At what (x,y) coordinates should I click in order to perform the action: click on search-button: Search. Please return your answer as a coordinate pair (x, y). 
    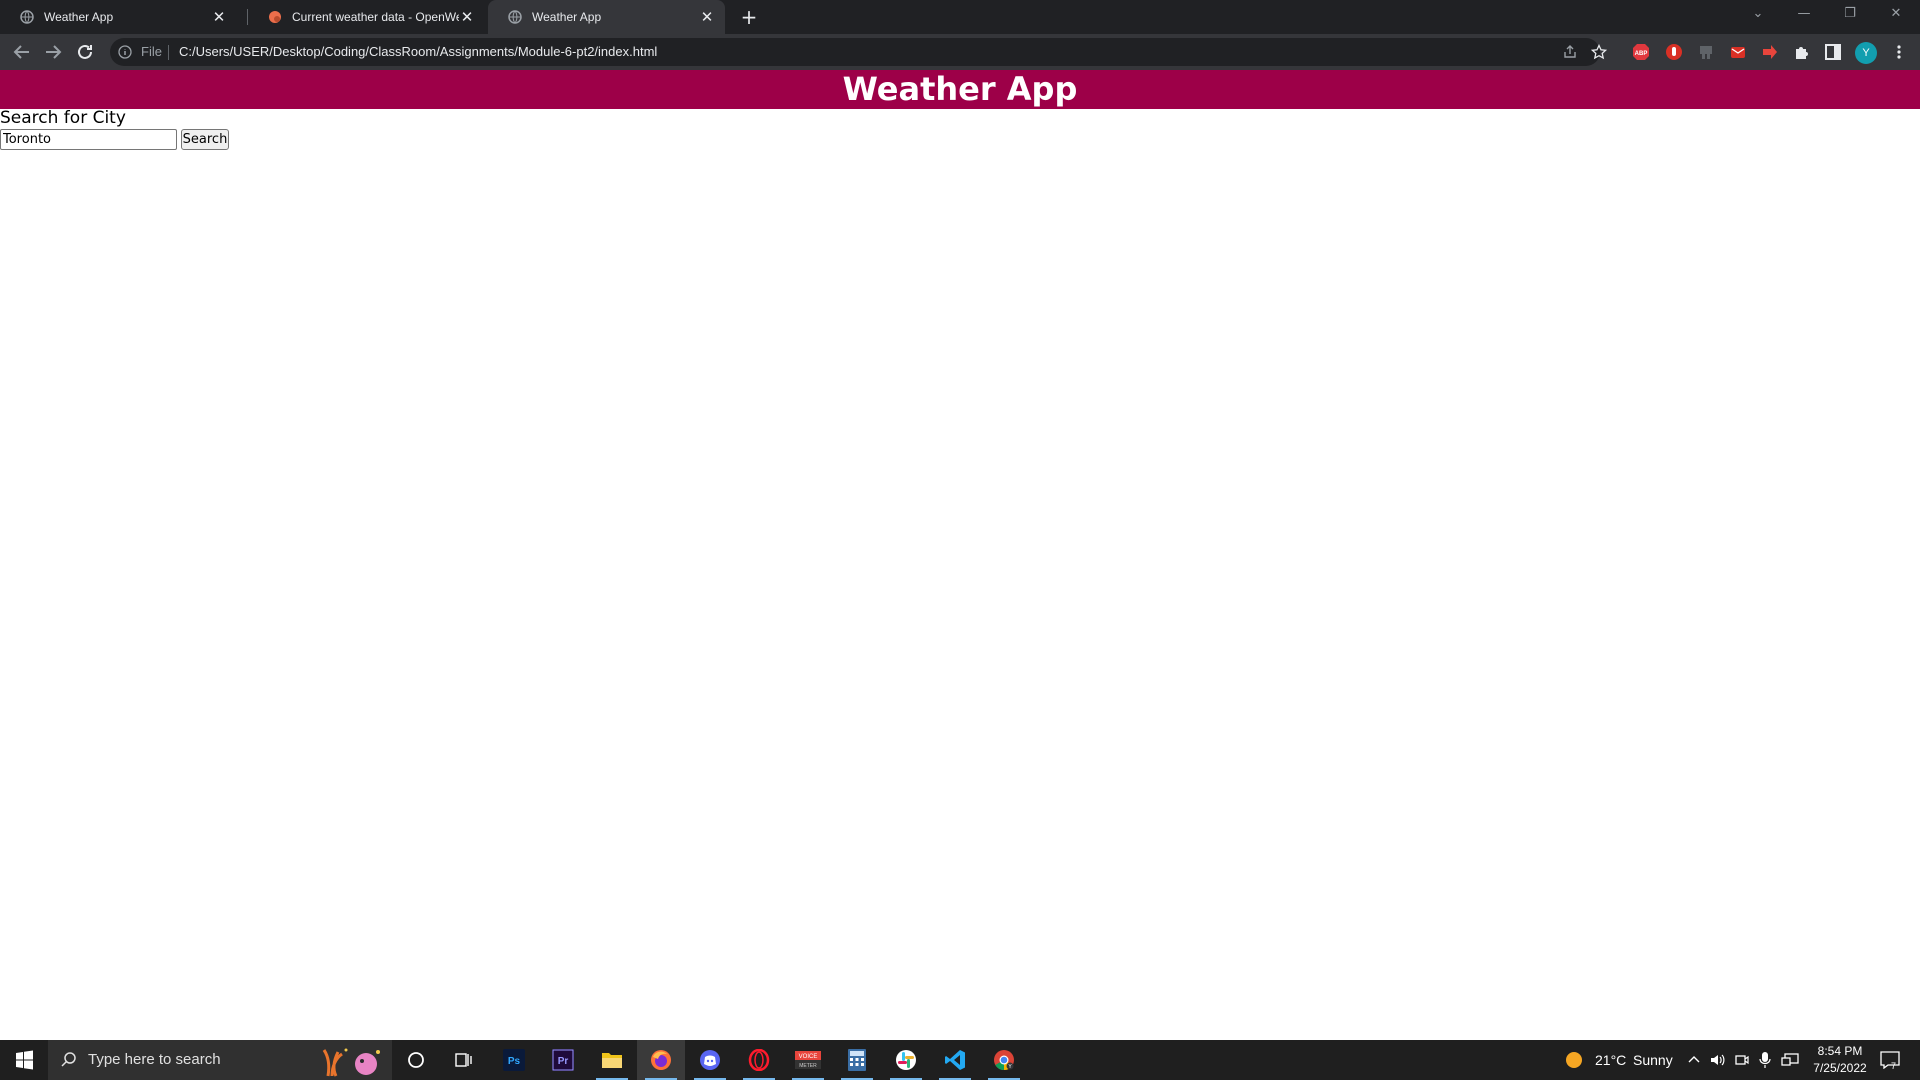
    Looking at the image, I should click on (205, 139).